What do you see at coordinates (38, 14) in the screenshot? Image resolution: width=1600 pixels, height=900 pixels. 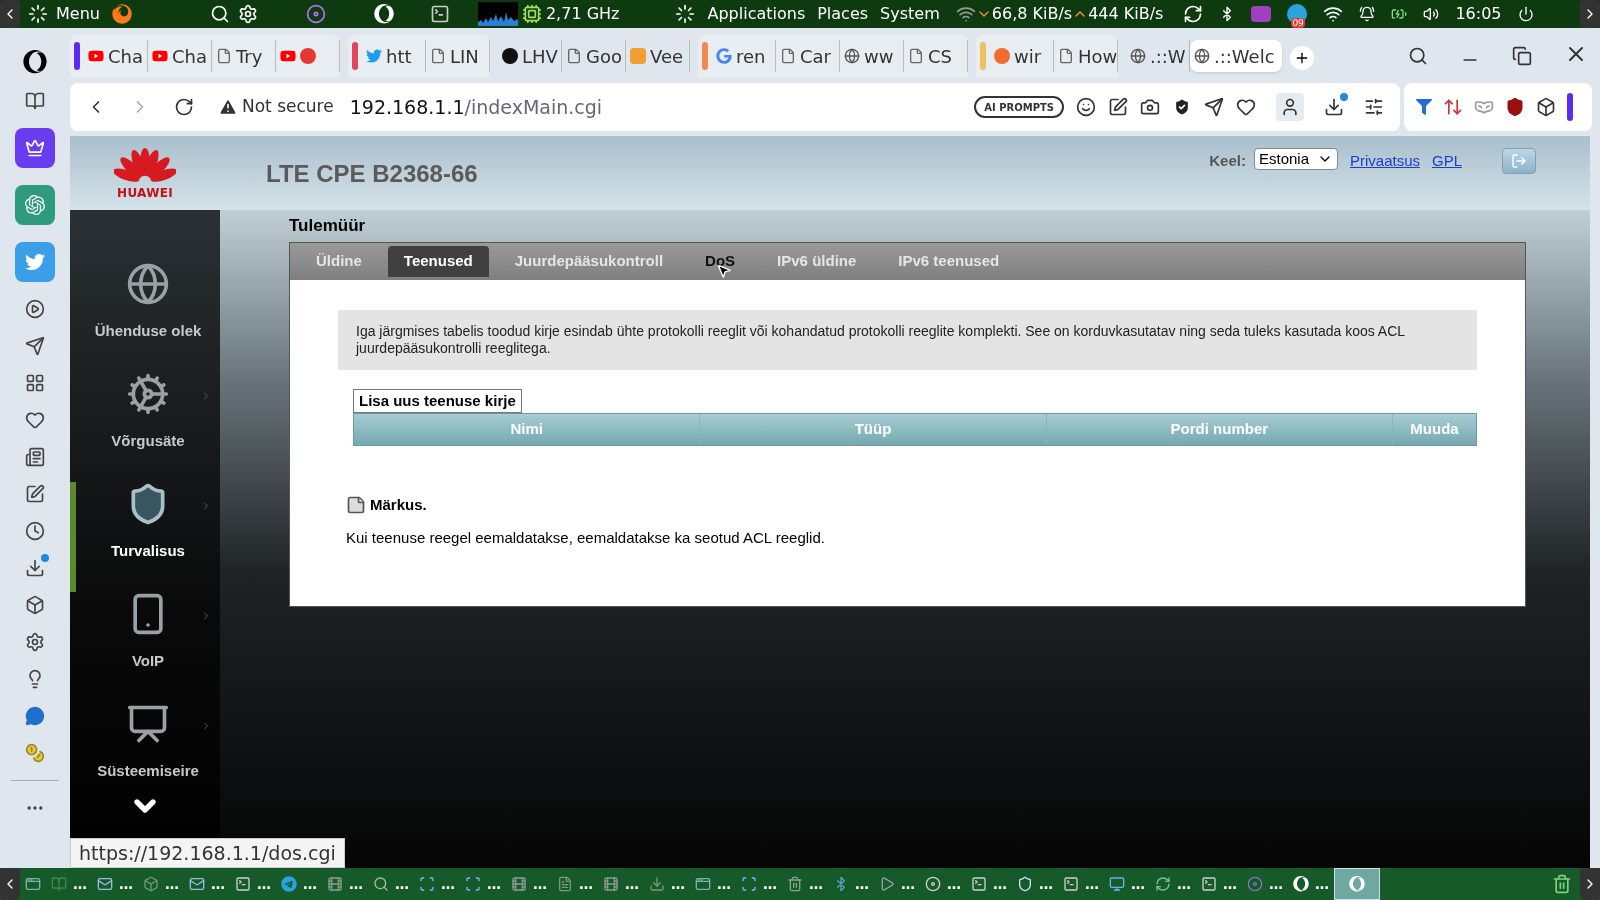 I see `menu-icon` at bounding box center [38, 14].